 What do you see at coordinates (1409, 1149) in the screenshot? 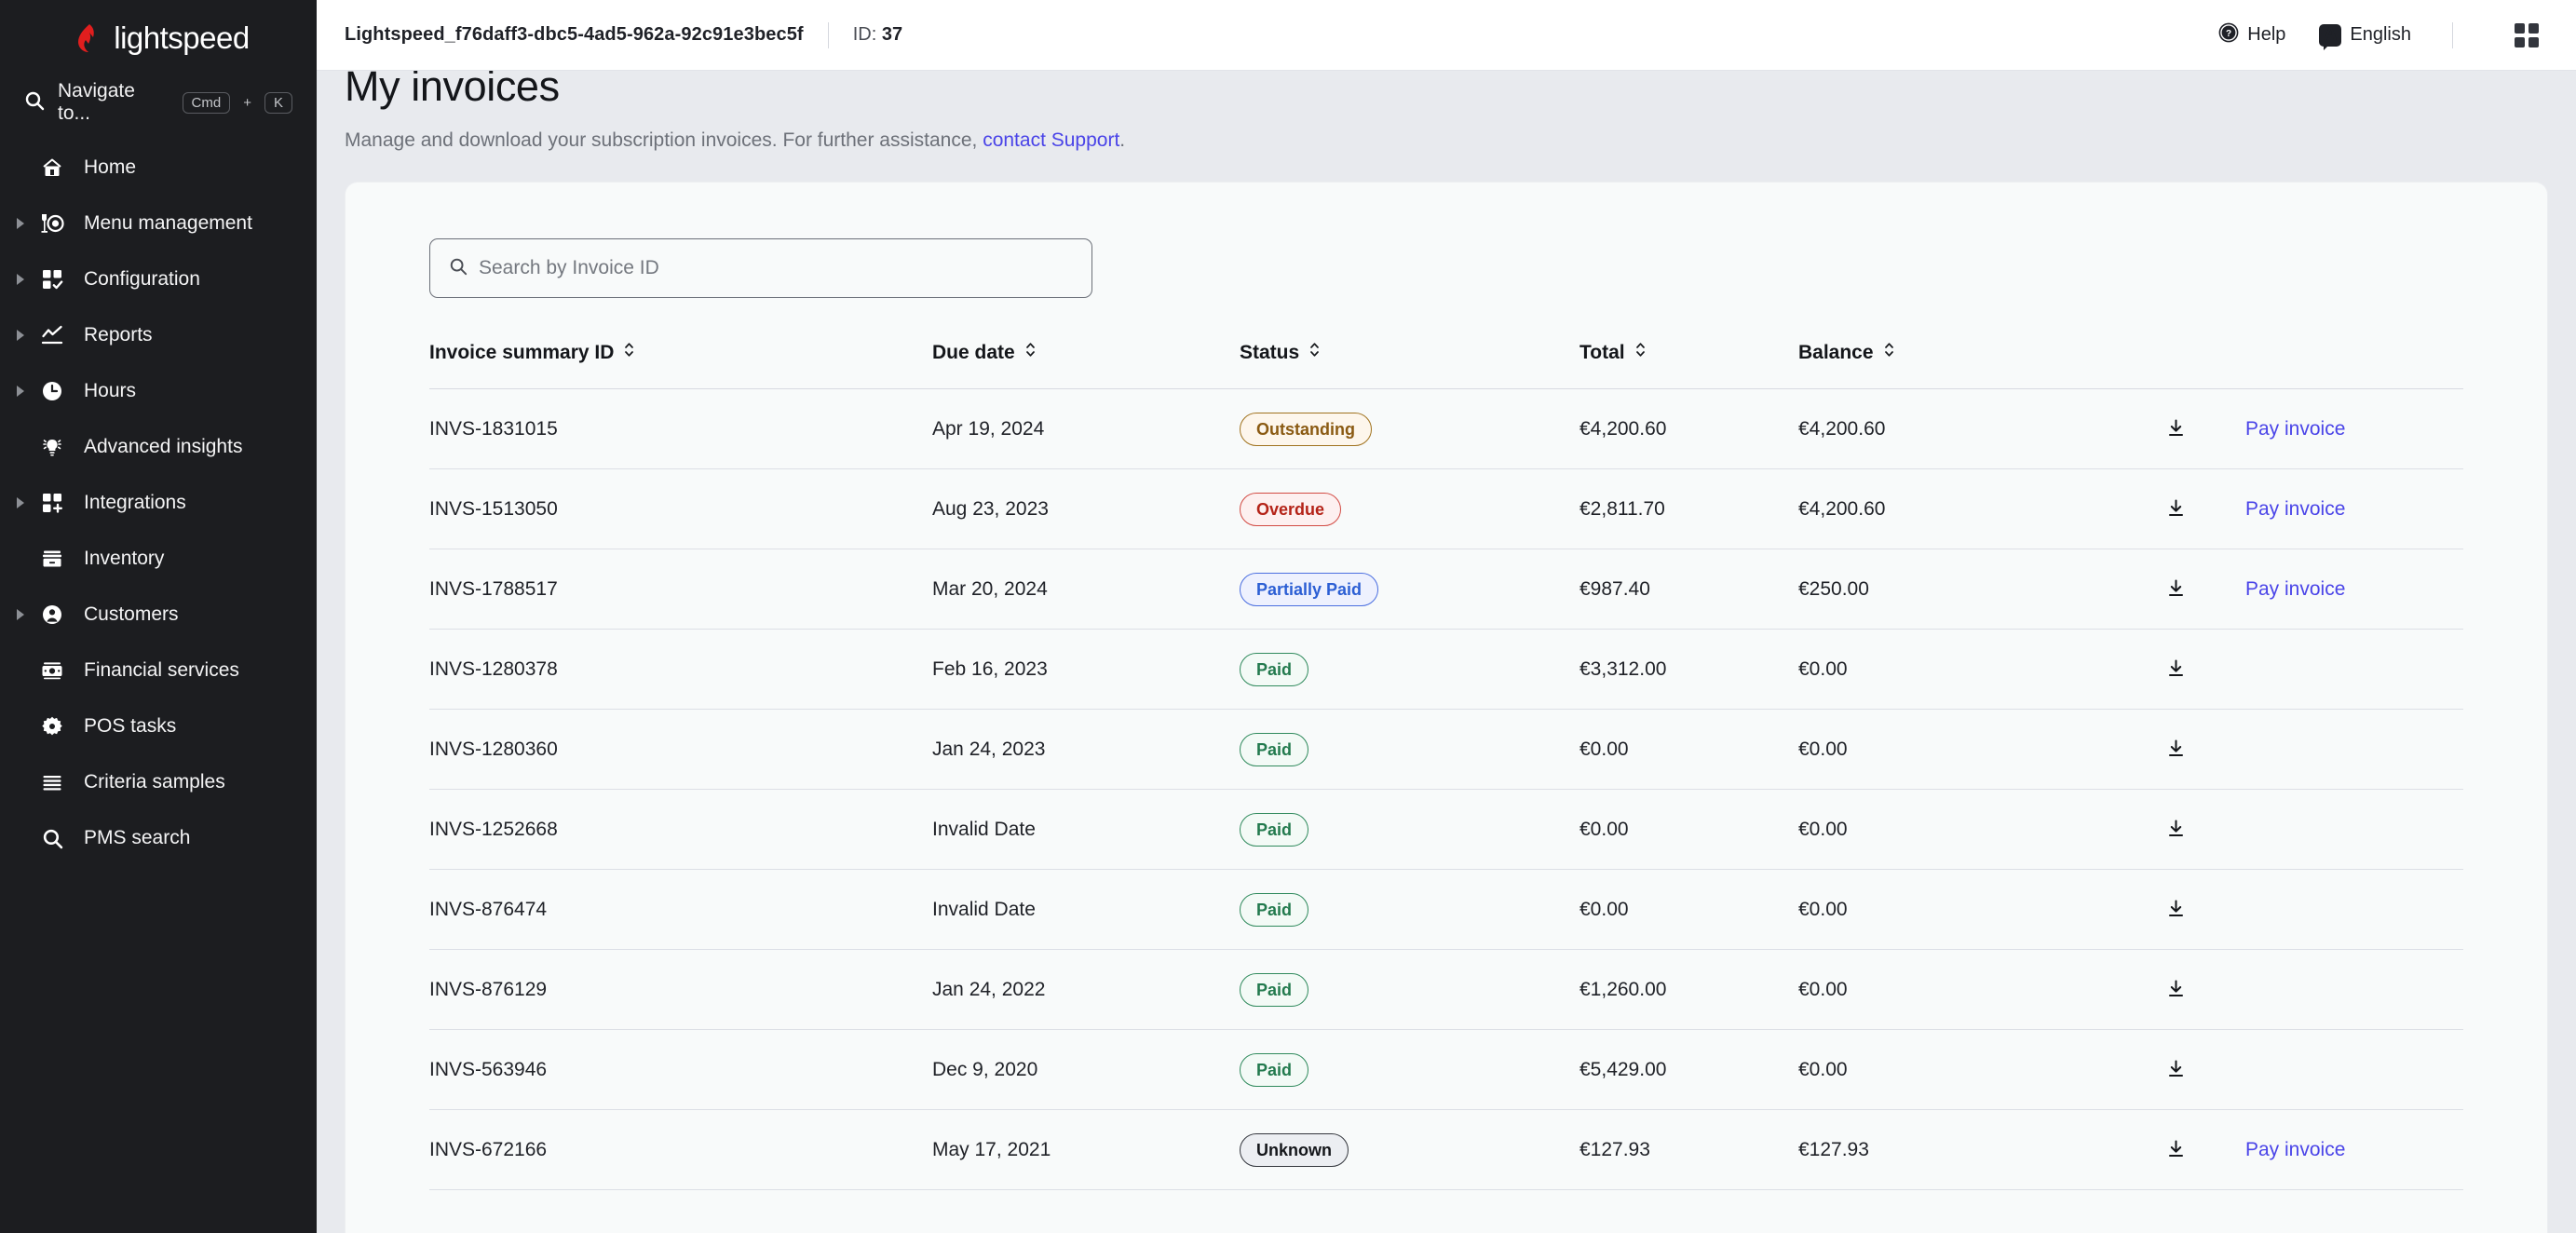
I see `cell-status: Unknown` at bounding box center [1409, 1149].